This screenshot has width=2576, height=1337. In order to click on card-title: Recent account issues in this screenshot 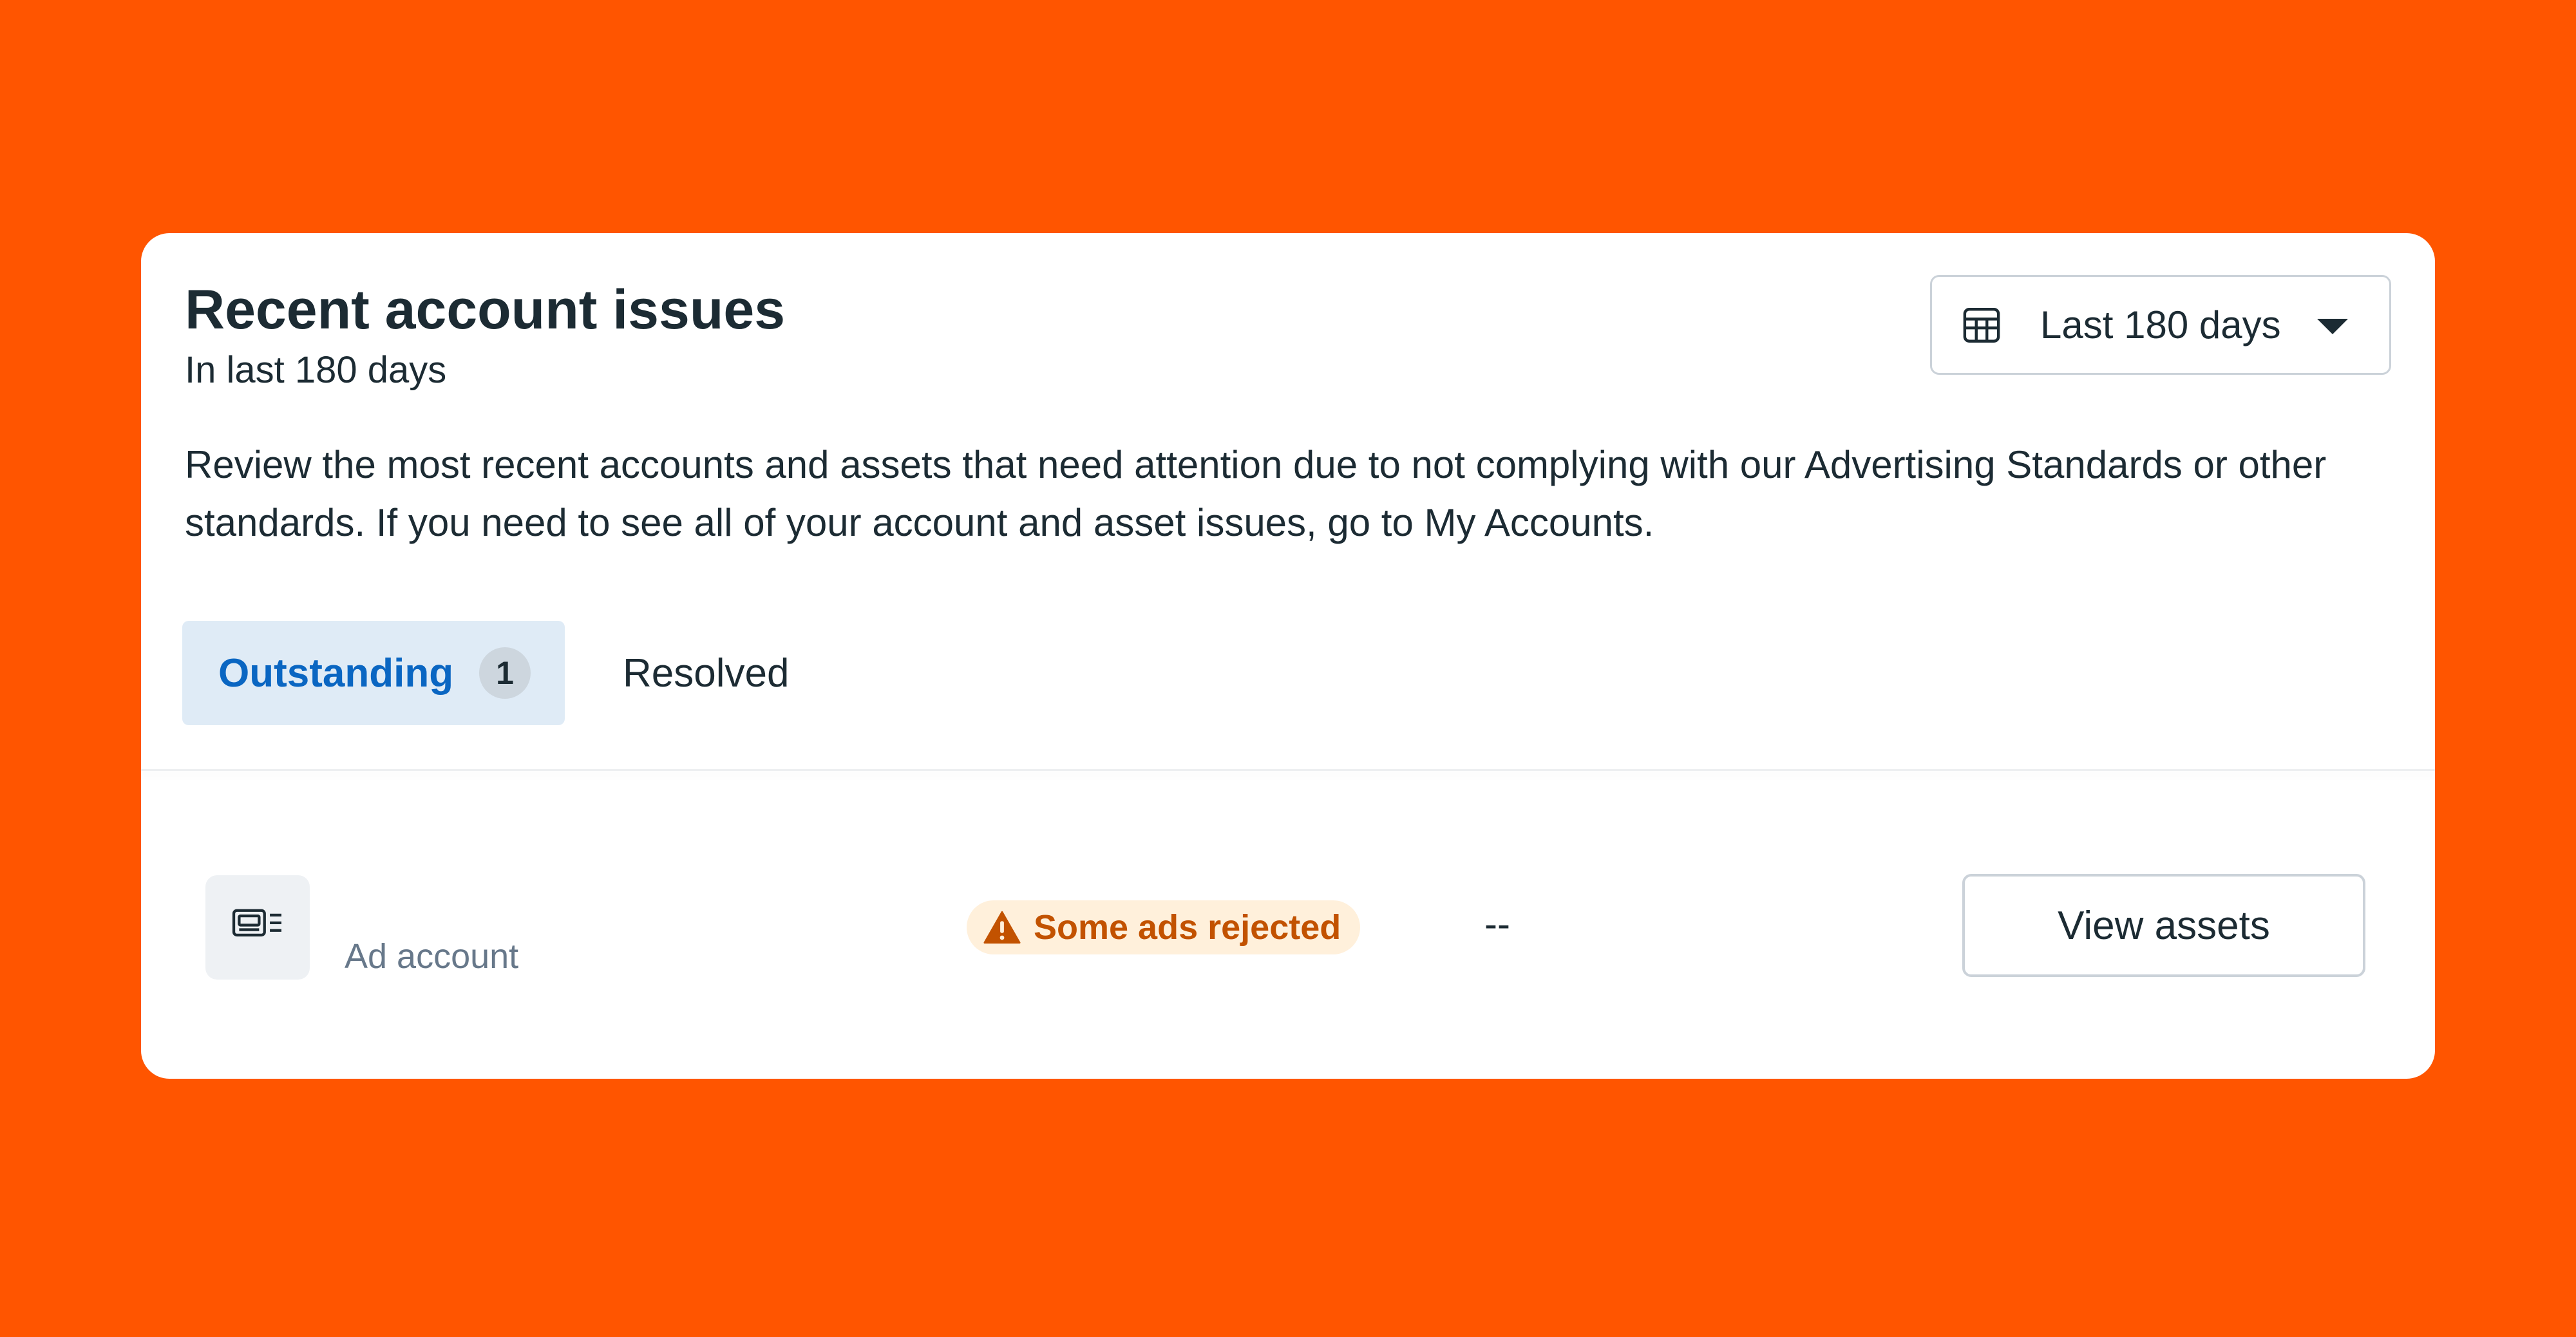, I will do `click(485, 310)`.